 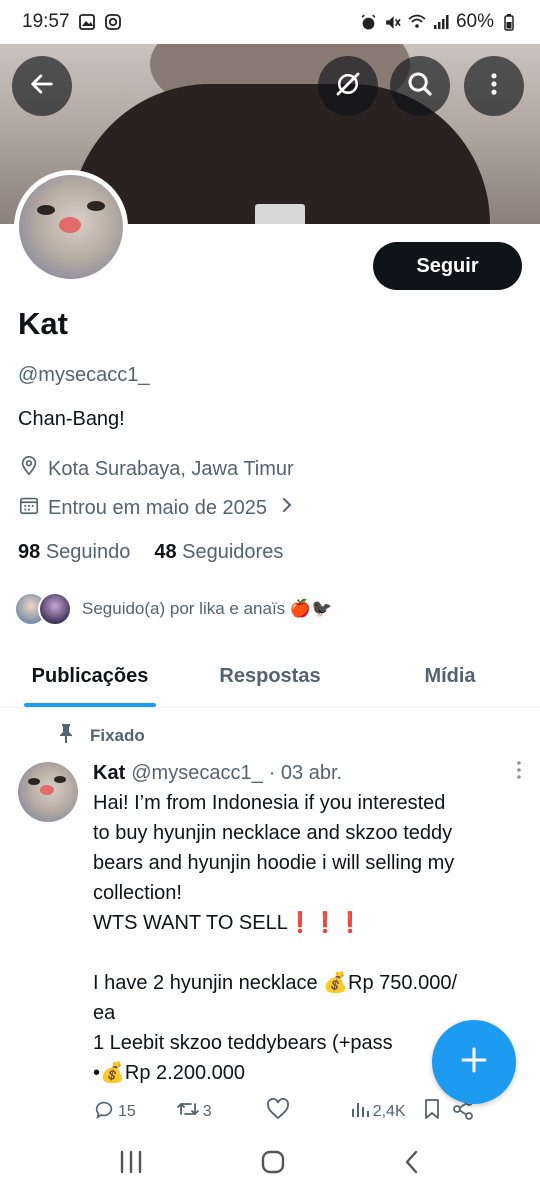 What do you see at coordinates (441, 22) in the screenshot?
I see `signal-icon` at bounding box center [441, 22].